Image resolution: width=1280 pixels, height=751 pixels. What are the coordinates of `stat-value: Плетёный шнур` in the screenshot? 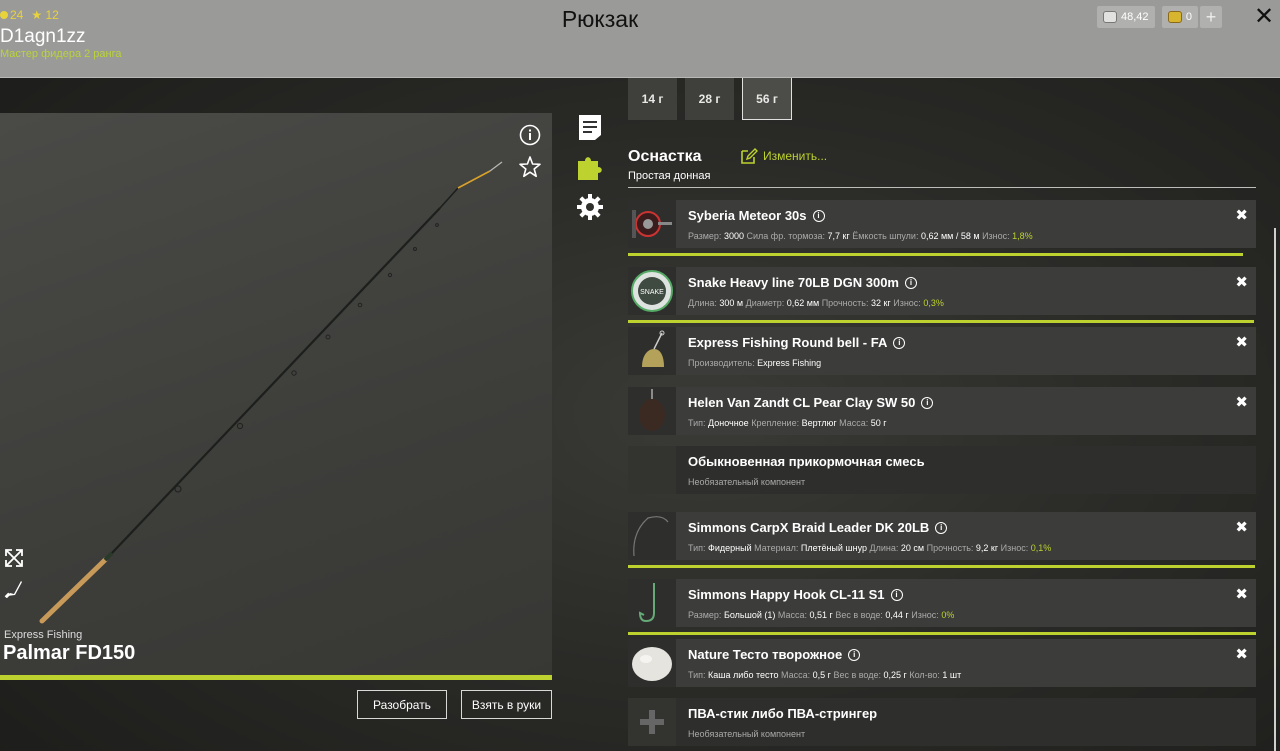 It's located at (834, 548).